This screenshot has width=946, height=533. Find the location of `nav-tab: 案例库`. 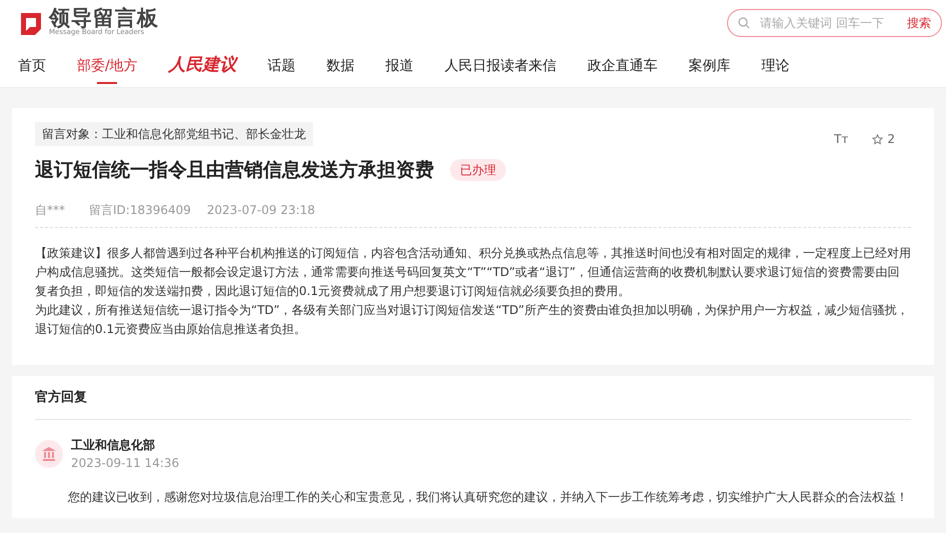

nav-tab: 案例库 is located at coordinates (709, 66).